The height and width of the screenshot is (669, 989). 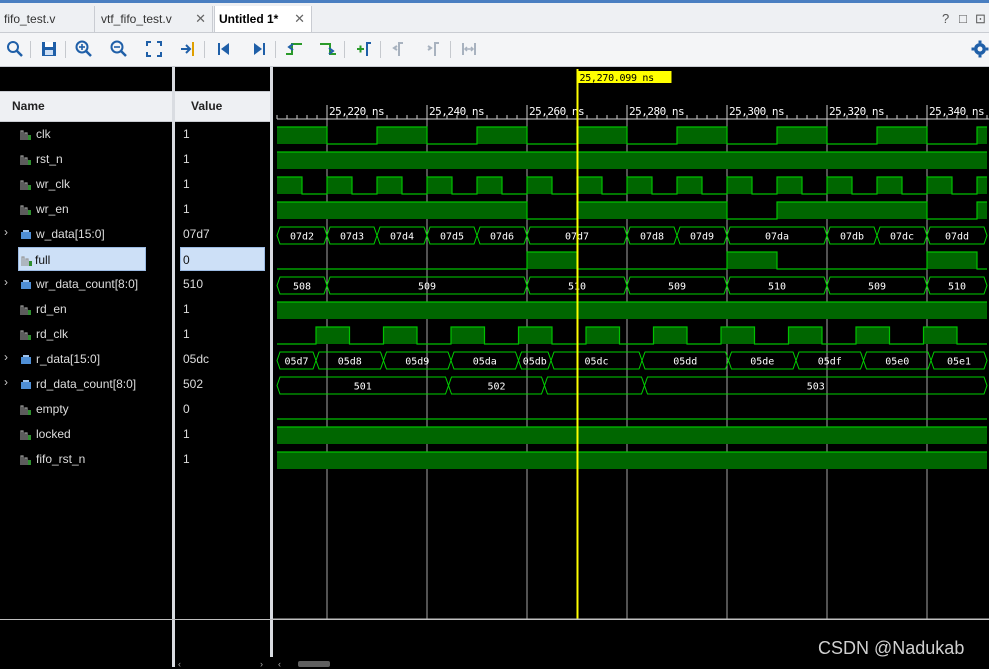 I want to click on signal-value-row: 05dc, so click(x=222, y=359).